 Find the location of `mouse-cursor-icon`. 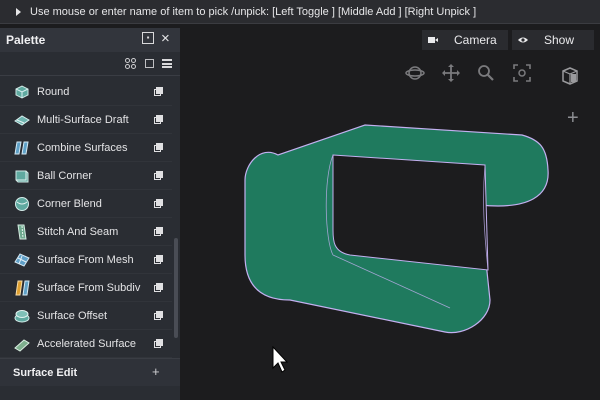

mouse-cursor-icon is located at coordinates (280, 359).